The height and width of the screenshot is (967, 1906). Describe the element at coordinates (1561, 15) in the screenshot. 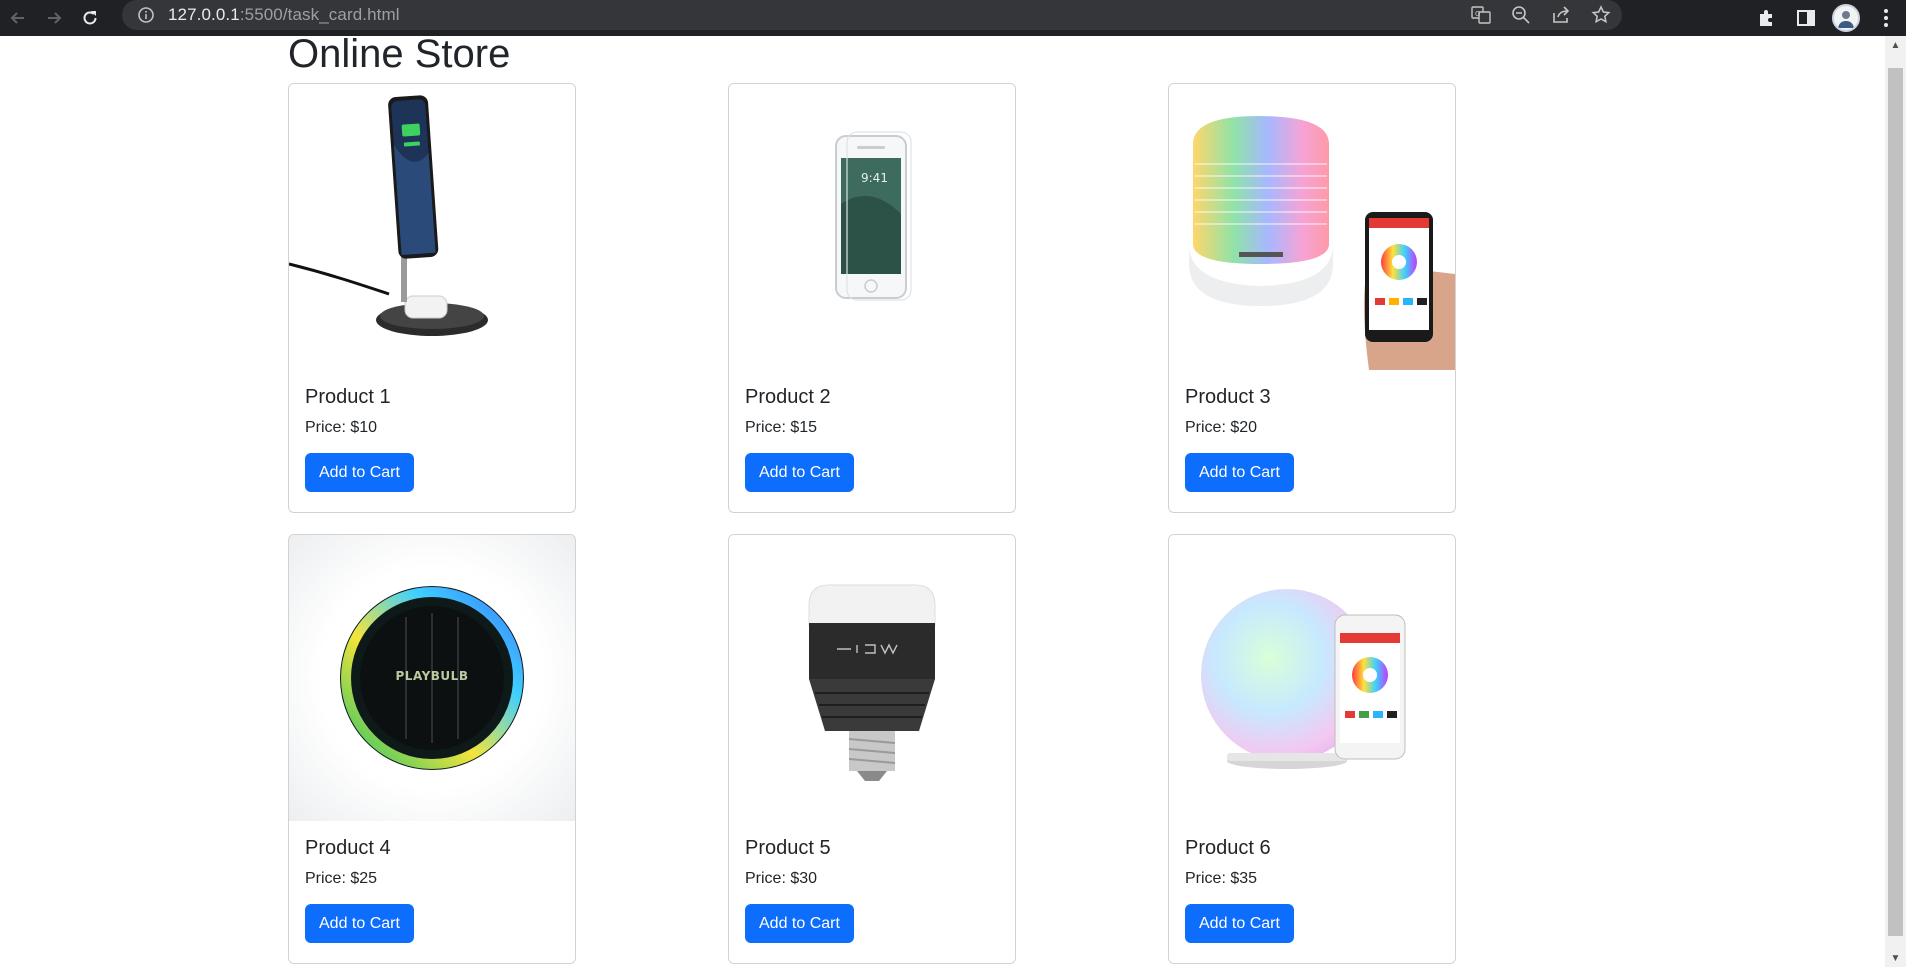

I see `share-icon` at that location.